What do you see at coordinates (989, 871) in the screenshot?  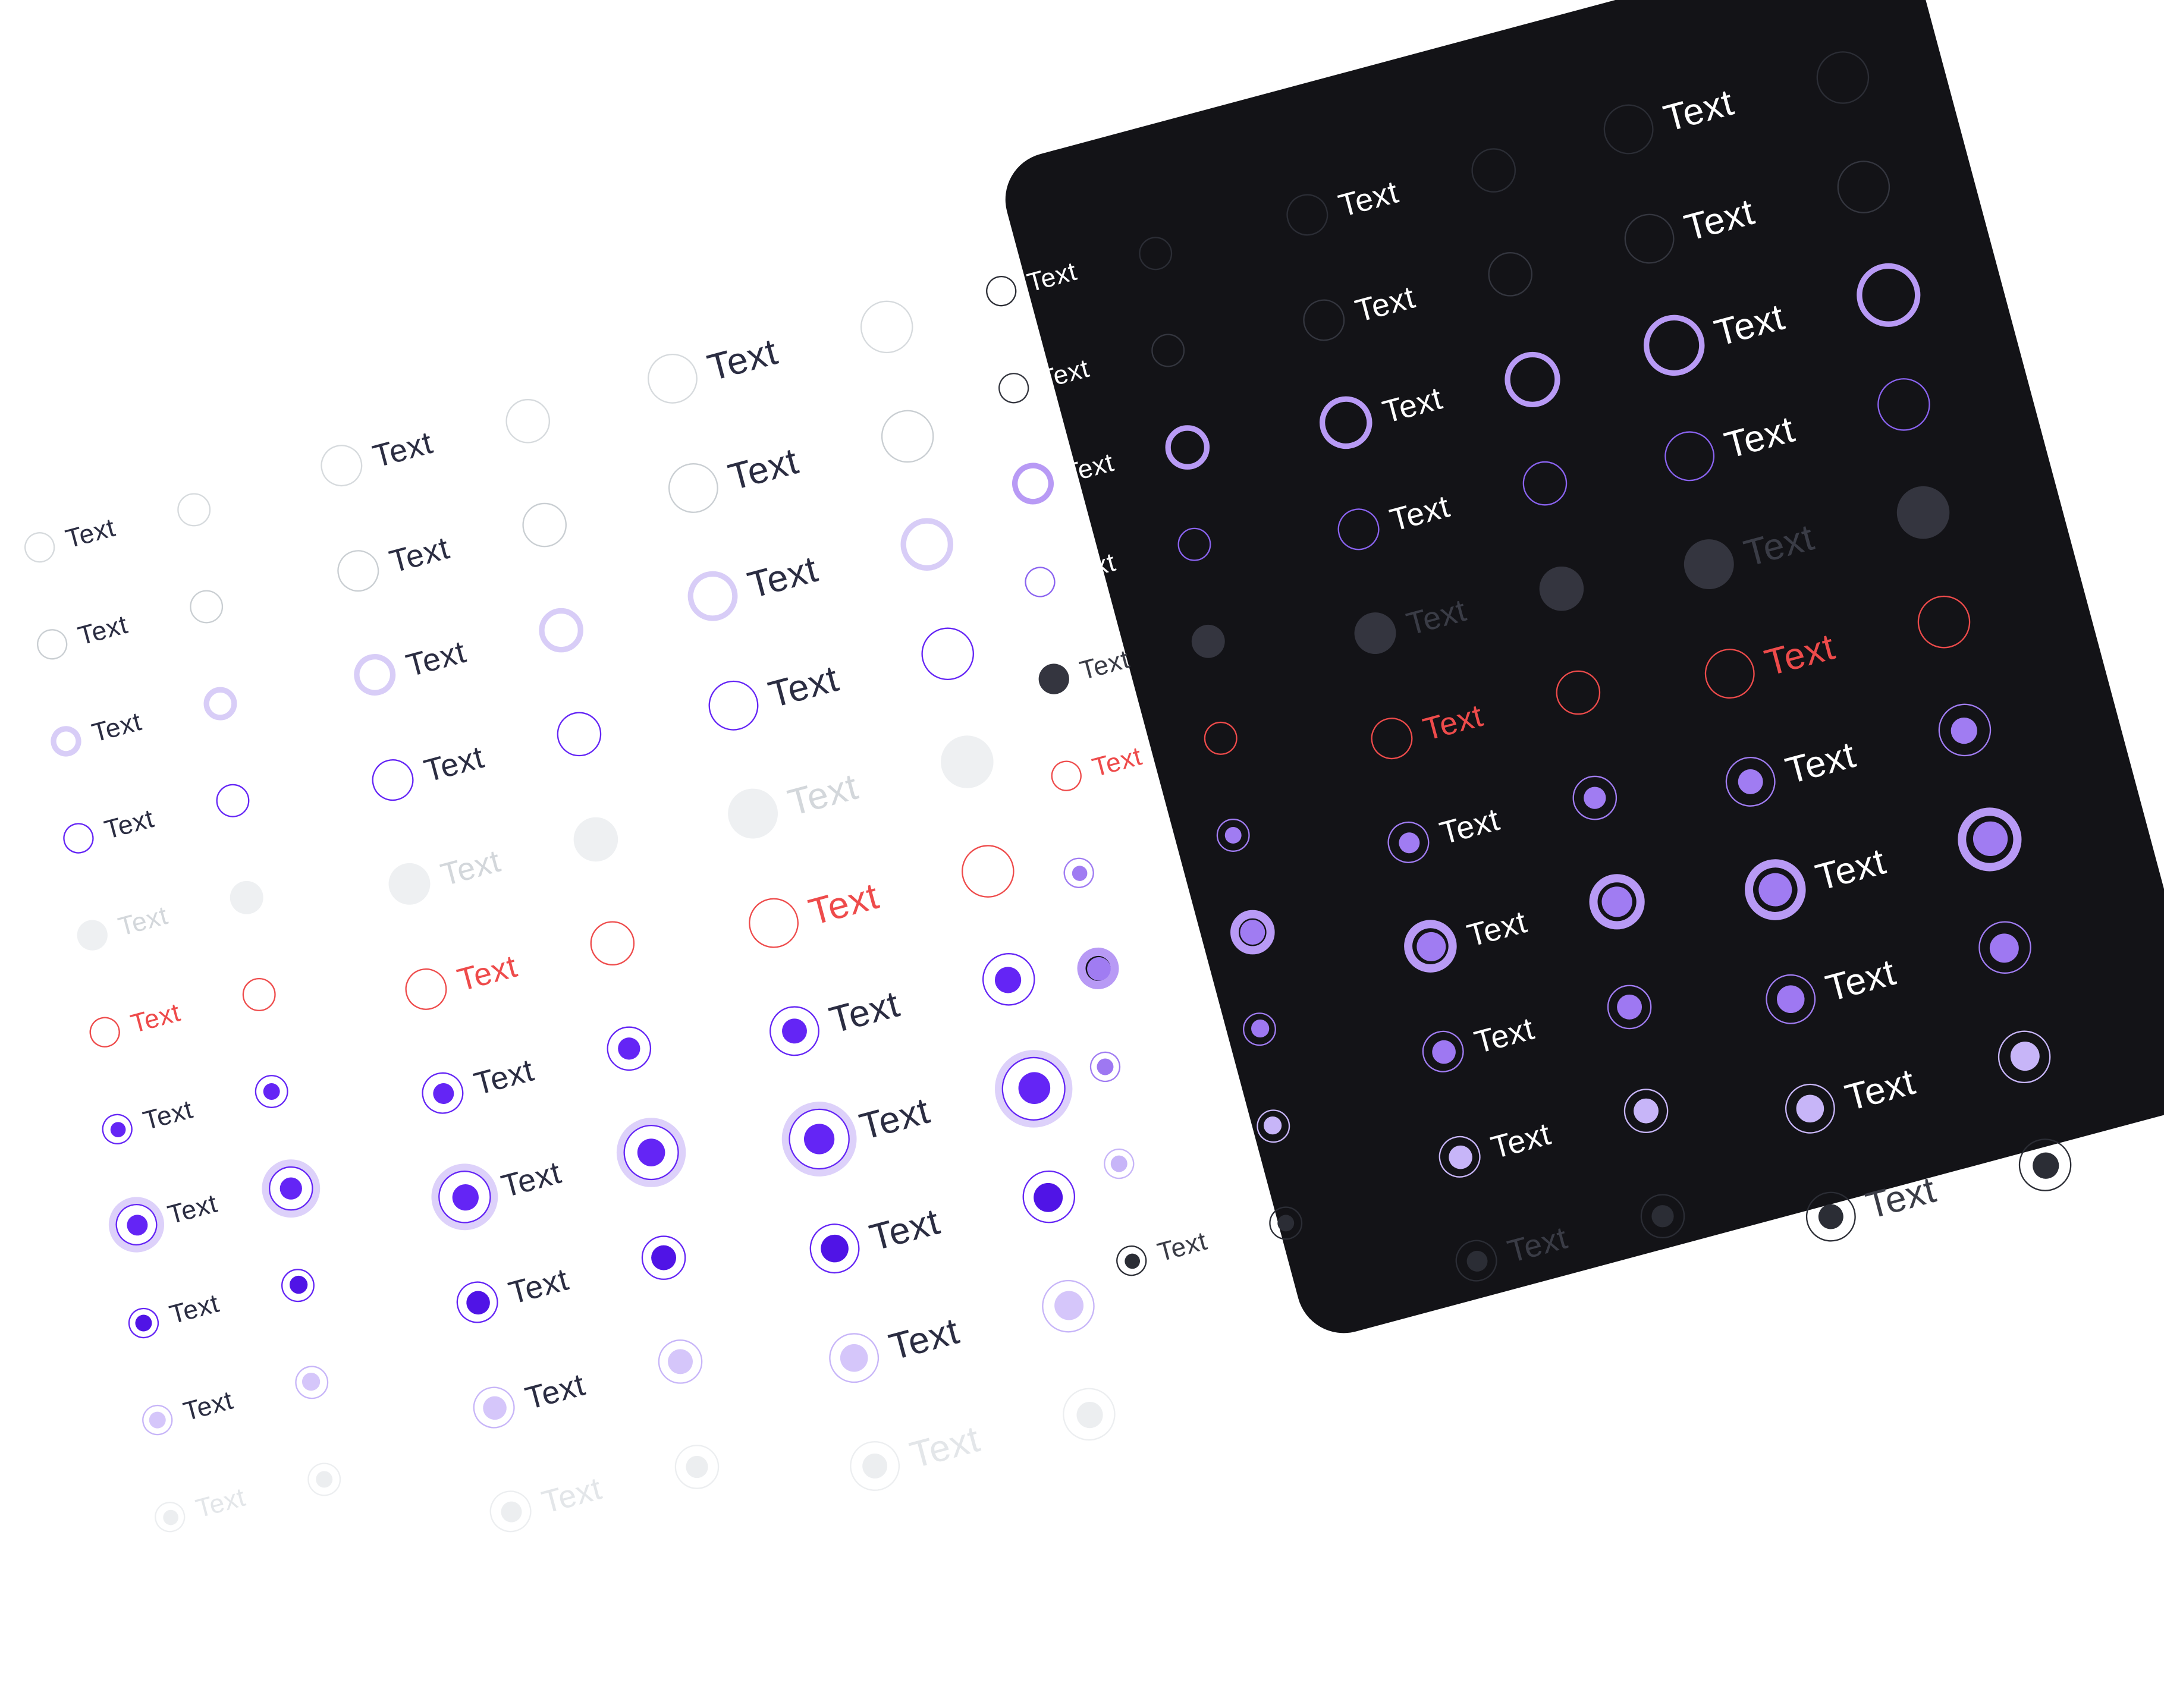 I see `light-large-error-radio-no-label` at bounding box center [989, 871].